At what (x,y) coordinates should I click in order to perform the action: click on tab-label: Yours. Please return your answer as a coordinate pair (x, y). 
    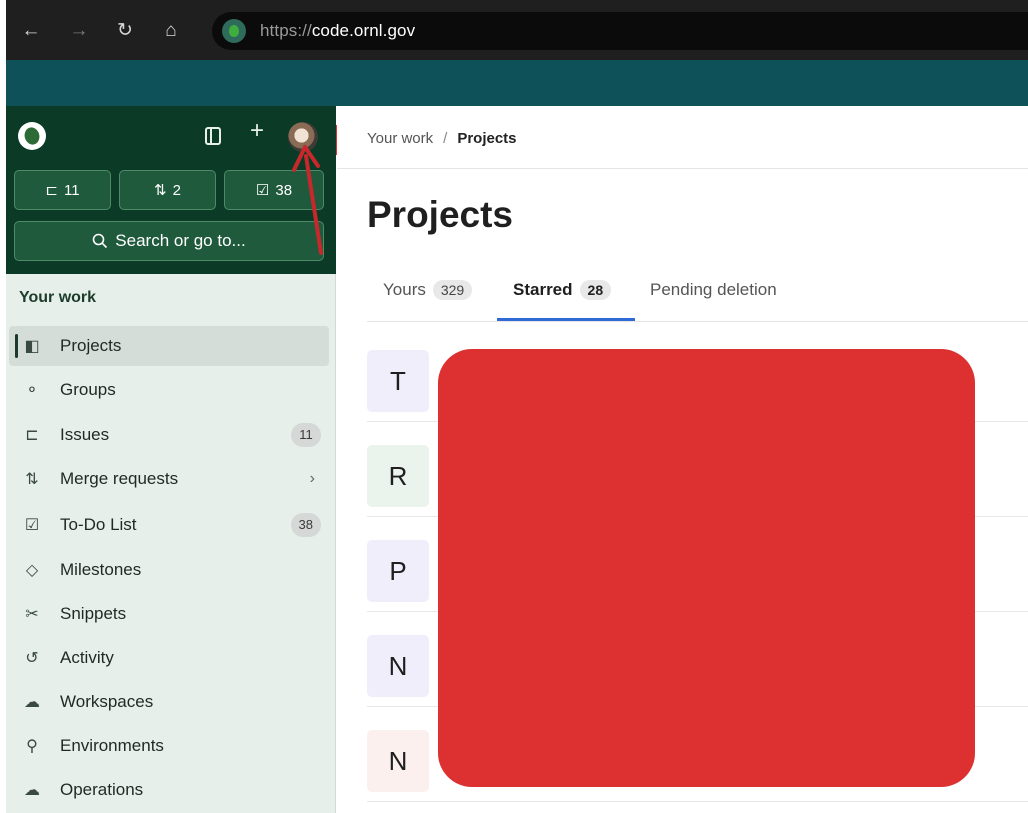
    Looking at the image, I should click on (404, 289).